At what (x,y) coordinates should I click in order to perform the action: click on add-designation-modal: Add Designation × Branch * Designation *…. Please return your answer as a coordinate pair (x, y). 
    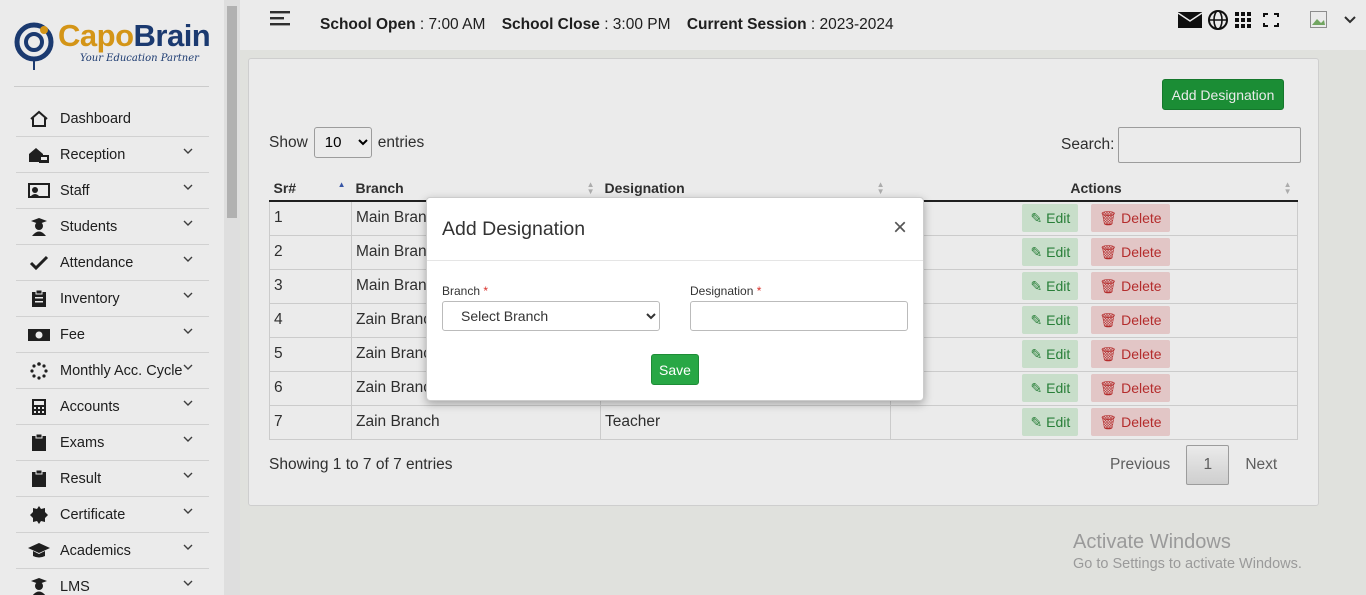
    Looking at the image, I should click on (675, 299).